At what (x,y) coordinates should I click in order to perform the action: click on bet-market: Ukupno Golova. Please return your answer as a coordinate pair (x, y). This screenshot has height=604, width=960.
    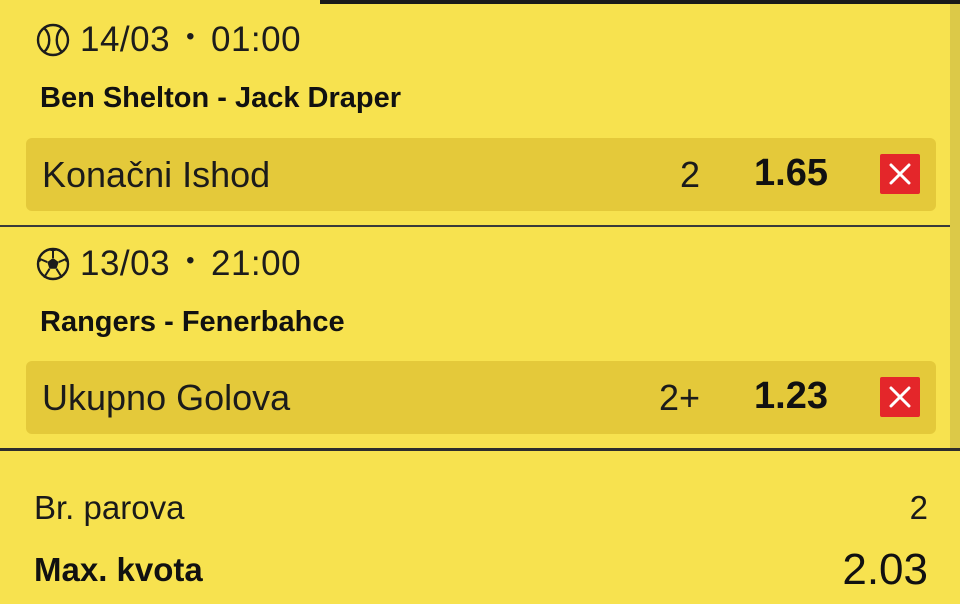
    Looking at the image, I should click on (166, 397).